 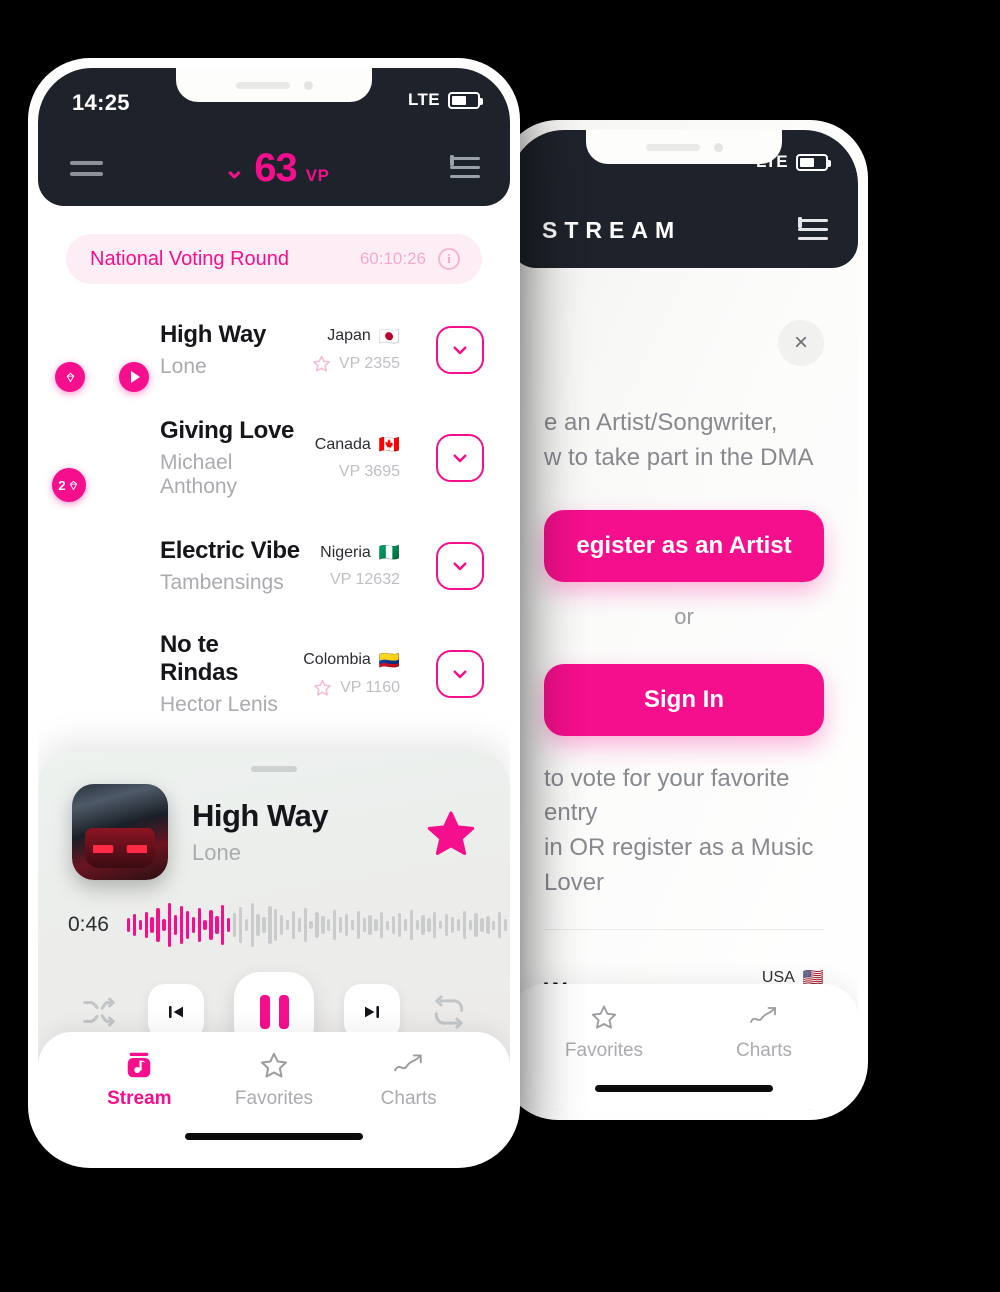 I want to click on track-country: Japan, so click(x=349, y=335).